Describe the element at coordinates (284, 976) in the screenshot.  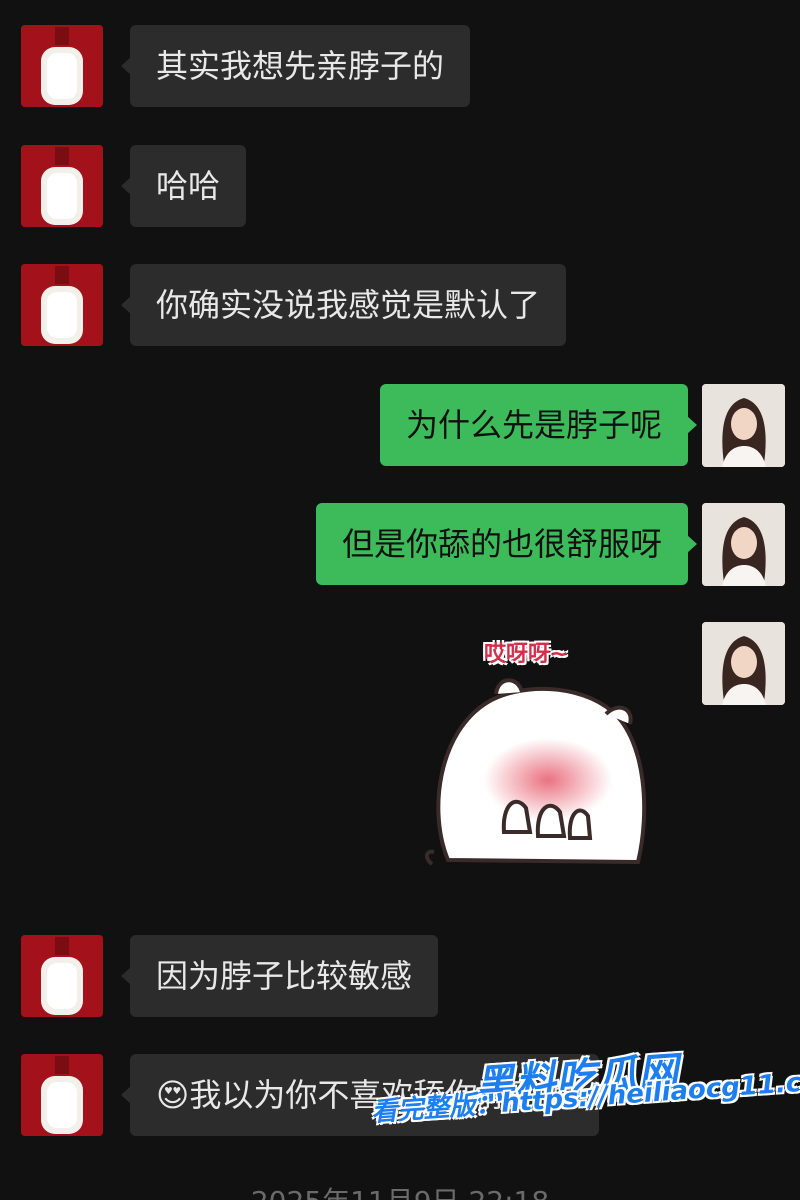
I see `message-text: 因为脖子比较敏感` at that location.